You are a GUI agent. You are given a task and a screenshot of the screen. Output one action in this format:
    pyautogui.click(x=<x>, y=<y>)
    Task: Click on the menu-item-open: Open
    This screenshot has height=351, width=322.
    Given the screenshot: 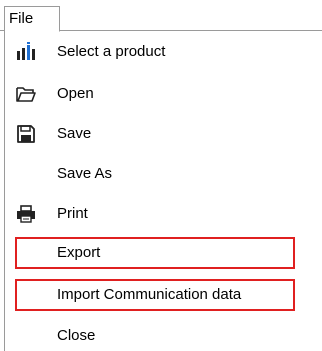 What is the action you would take?
    pyautogui.click(x=155, y=94)
    